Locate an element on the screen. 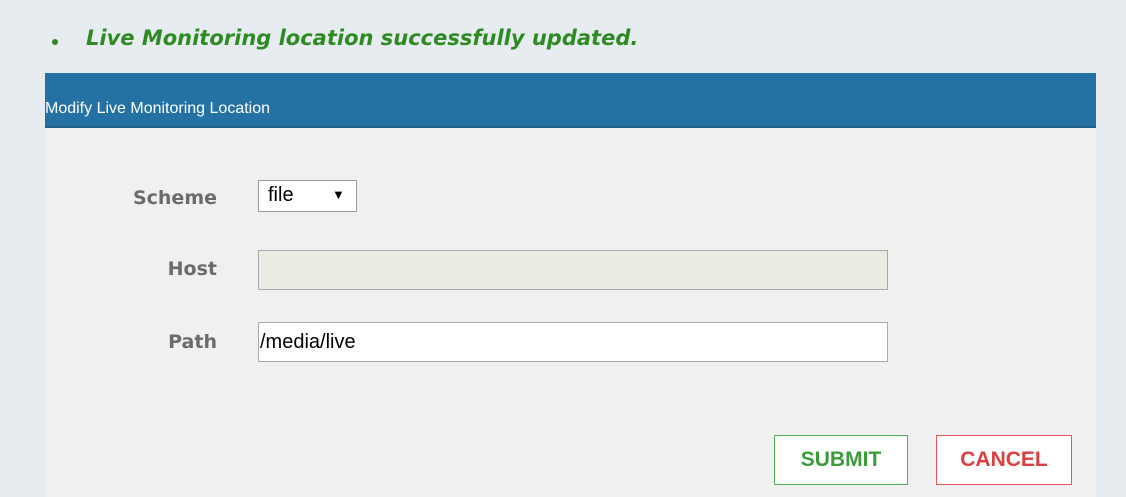 Image resolution: width=1126 pixels, height=497 pixels. path-input: /media/live is located at coordinates (573, 342).